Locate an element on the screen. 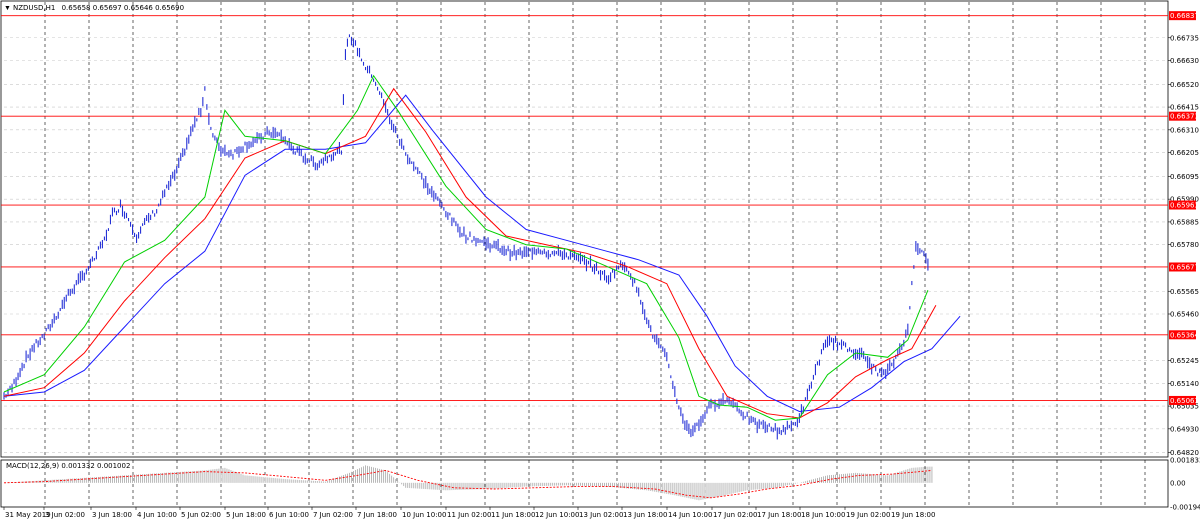 Image resolution: width=1200 pixels, height=523 pixels. price-tick-label: 0.66205 is located at coordinates (1184, 153).